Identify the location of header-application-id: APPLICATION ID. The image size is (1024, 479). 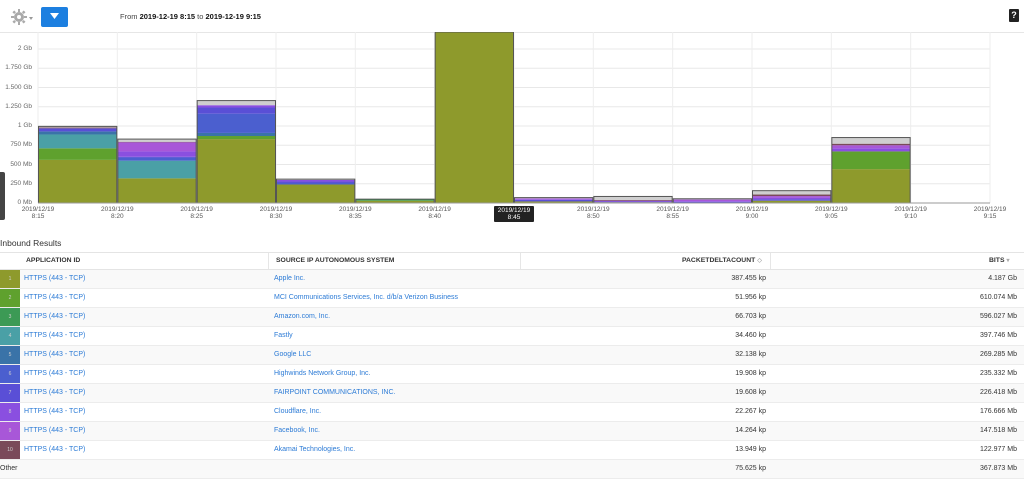
(53, 260).